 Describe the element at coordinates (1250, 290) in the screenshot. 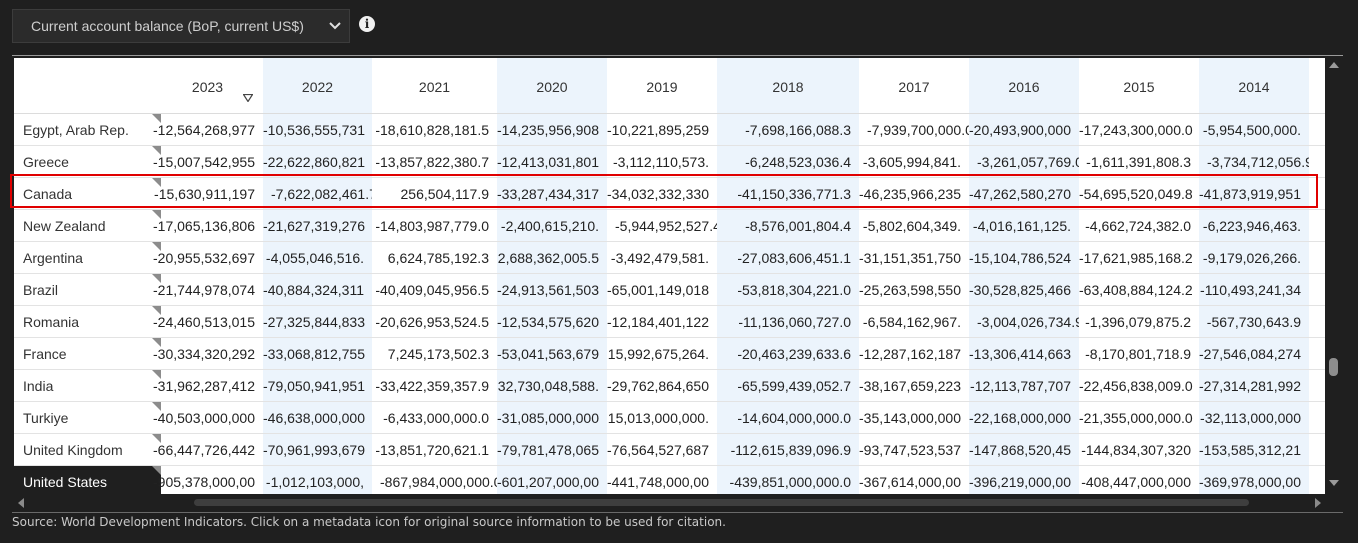

I see `value-text: -110,493,241,34` at that location.